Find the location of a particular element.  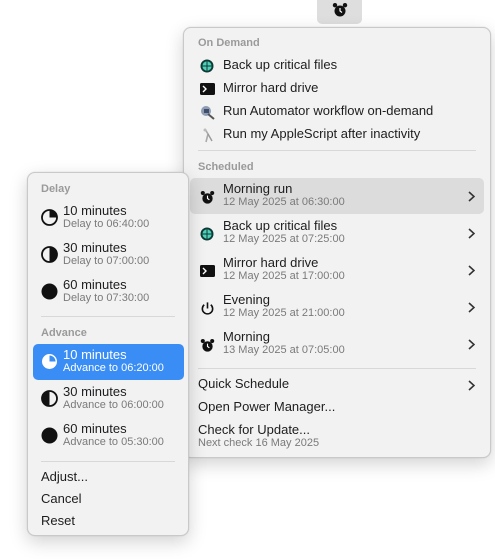

item-label: Morning run is located at coordinates (258, 188).